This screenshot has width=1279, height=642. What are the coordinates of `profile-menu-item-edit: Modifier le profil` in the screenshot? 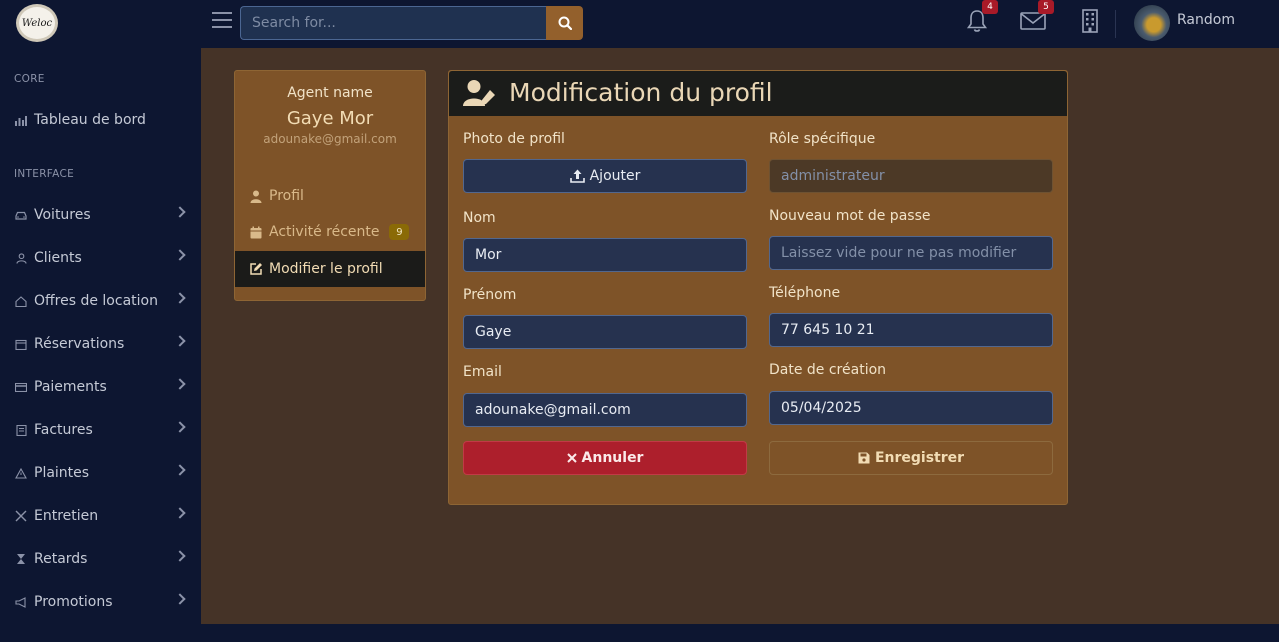 It's located at (330, 269).